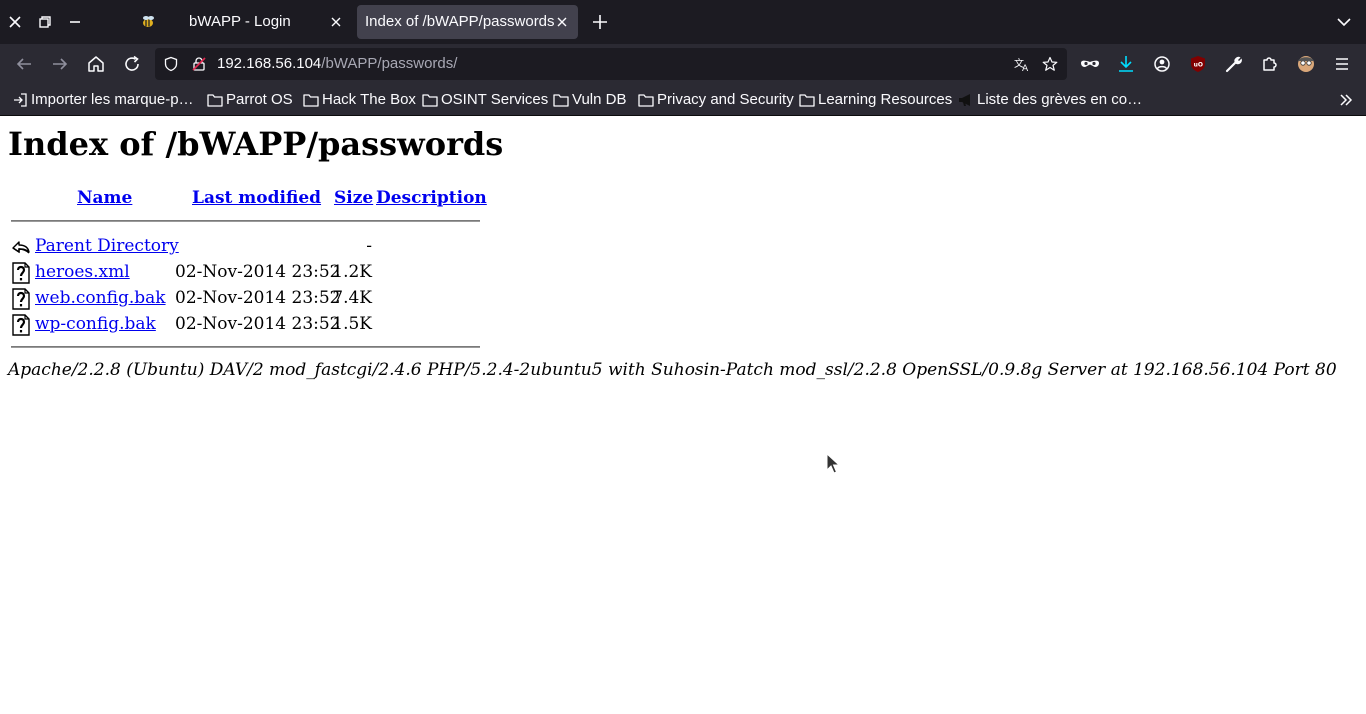  I want to click on reload-icon, so click(132, 63).